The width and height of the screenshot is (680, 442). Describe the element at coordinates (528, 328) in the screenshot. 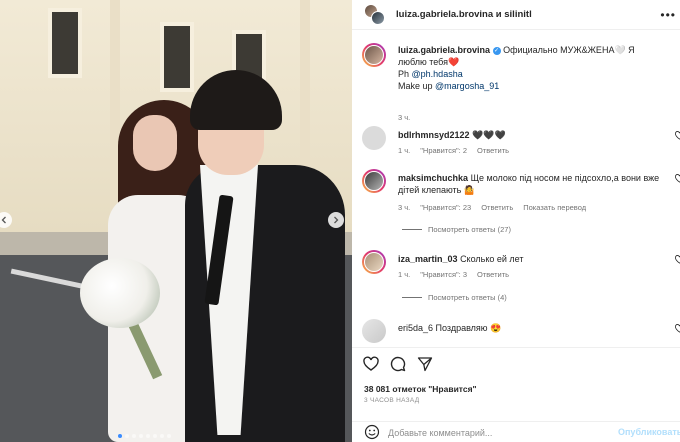

I see `comment-text: eri5da_6 Поздравляю 😍` at that location.